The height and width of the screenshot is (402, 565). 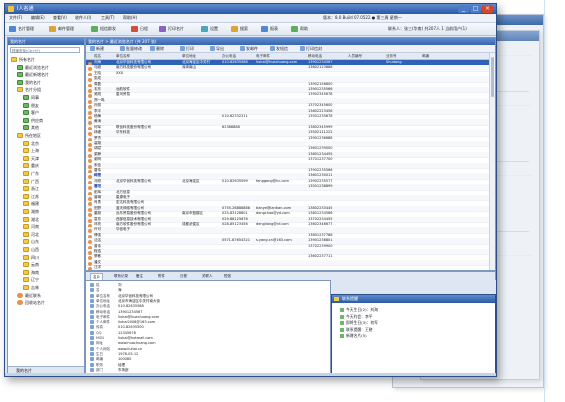 What do you see at coordinates (123, 370) in the screenshot?
I see `field-value: 市场部` at bounding box center [123, 370].